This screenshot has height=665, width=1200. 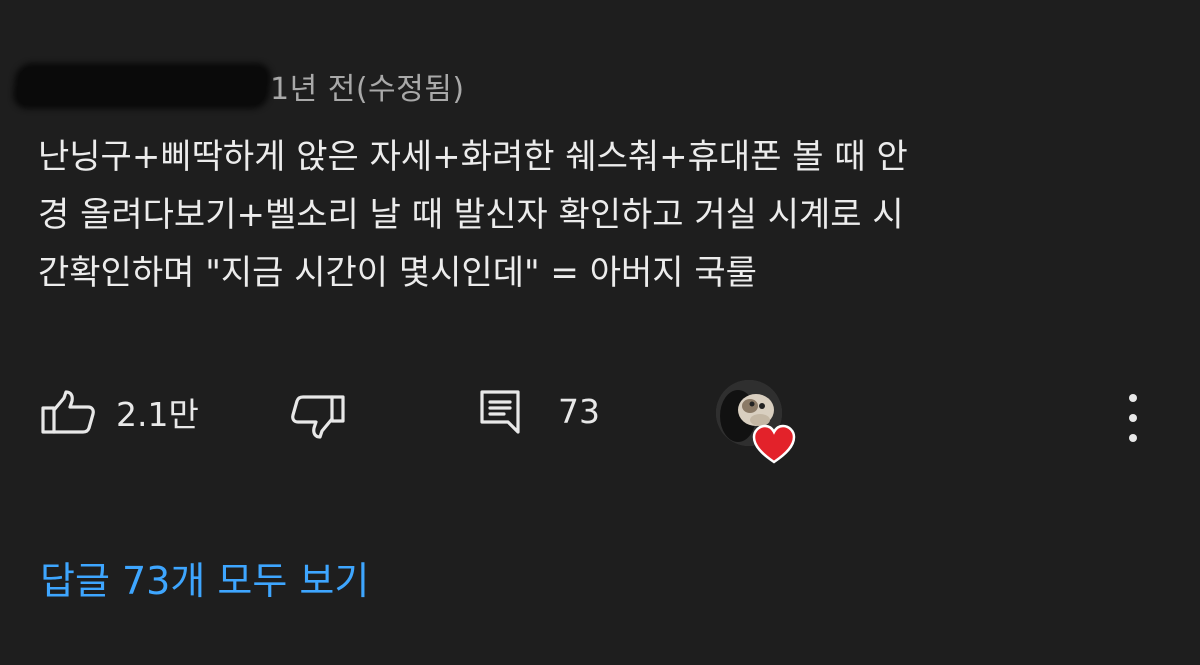 I want to click on comment-action-bar: 2.1만 73, so click(x=600, y=422).